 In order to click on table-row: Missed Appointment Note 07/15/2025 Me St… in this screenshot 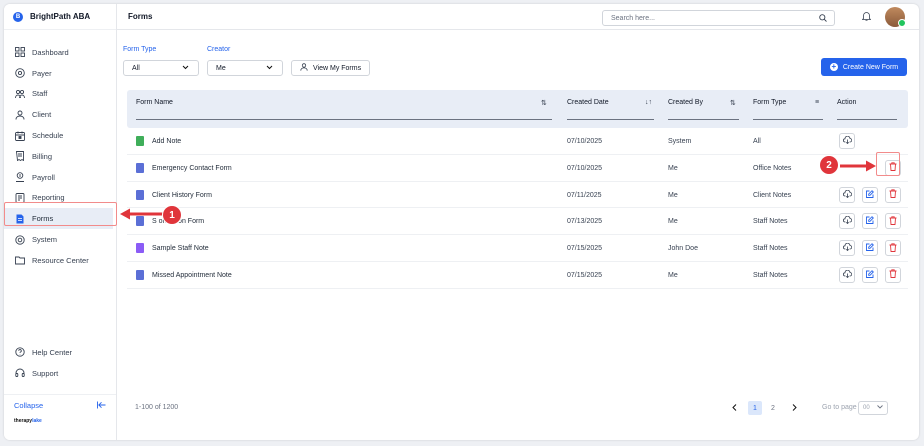, I will do `click(517, 275)`.